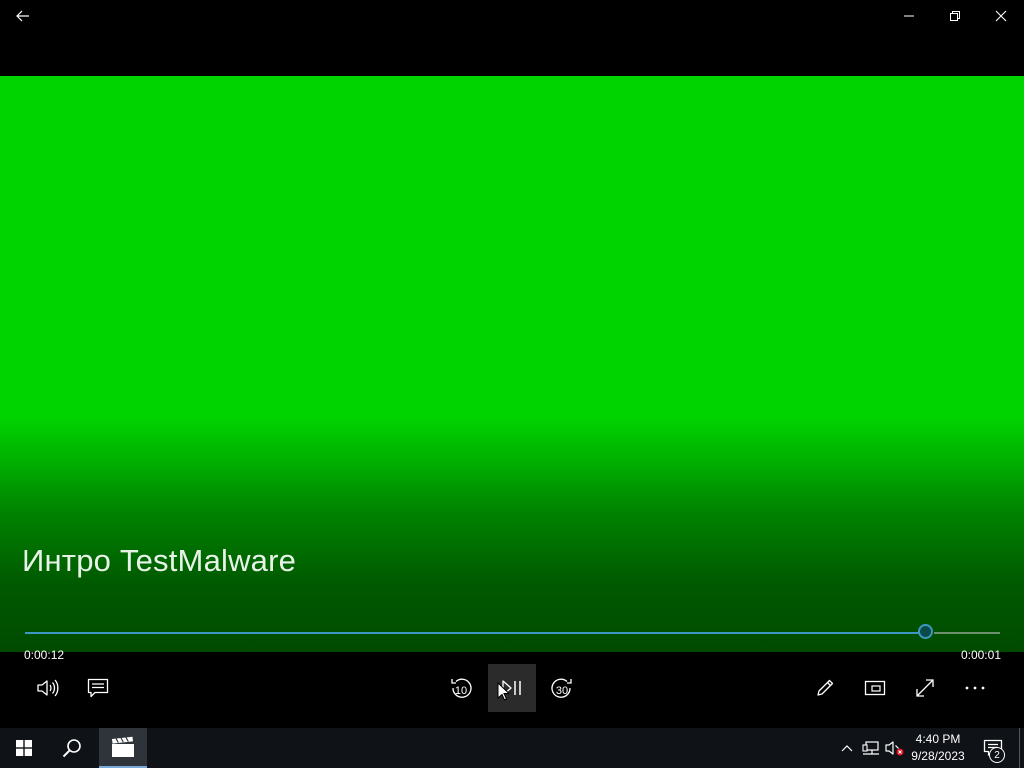 Image resolution: width=1024 pixels, height=768 pixels. What do you see at coordinates (938, 756) in the screenshot?
I see `clock-date: 9/28/2023` at bounding box center [938, 756].